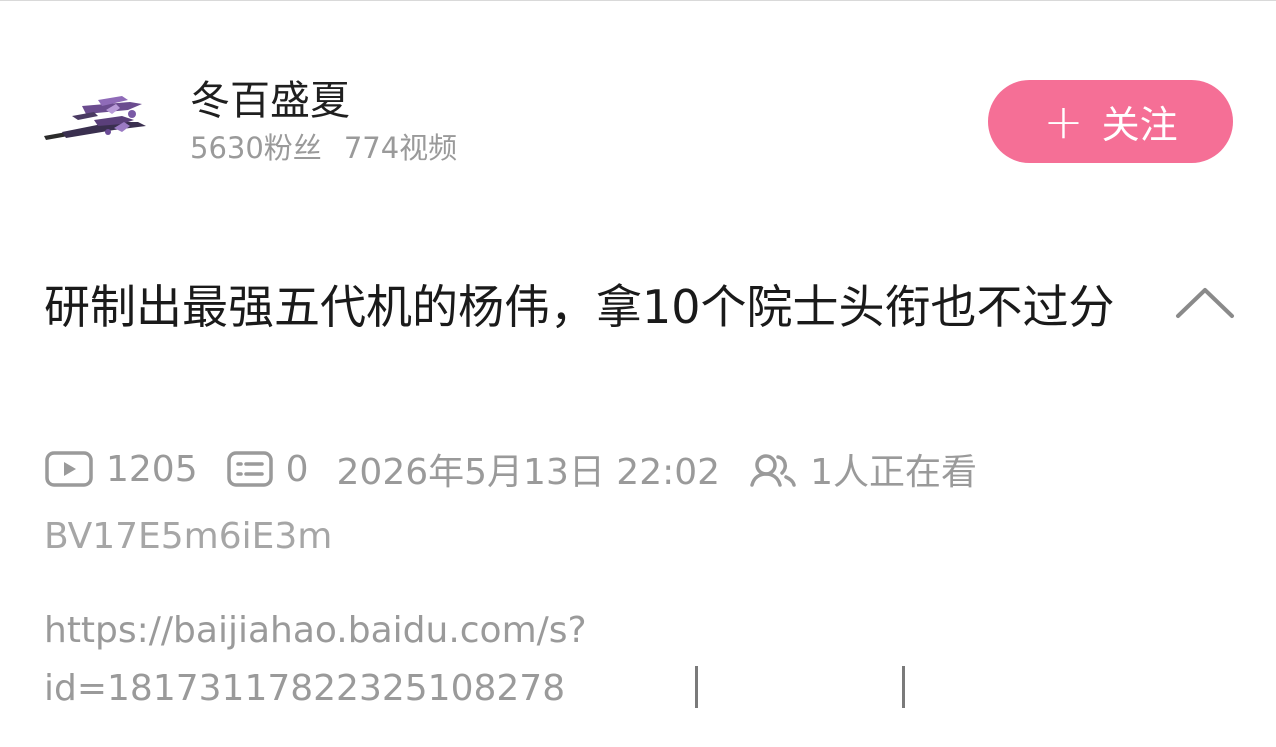 The height and width of the screenshot is (747, 1276). I want to click on play-count-icon, so click(69, 469).